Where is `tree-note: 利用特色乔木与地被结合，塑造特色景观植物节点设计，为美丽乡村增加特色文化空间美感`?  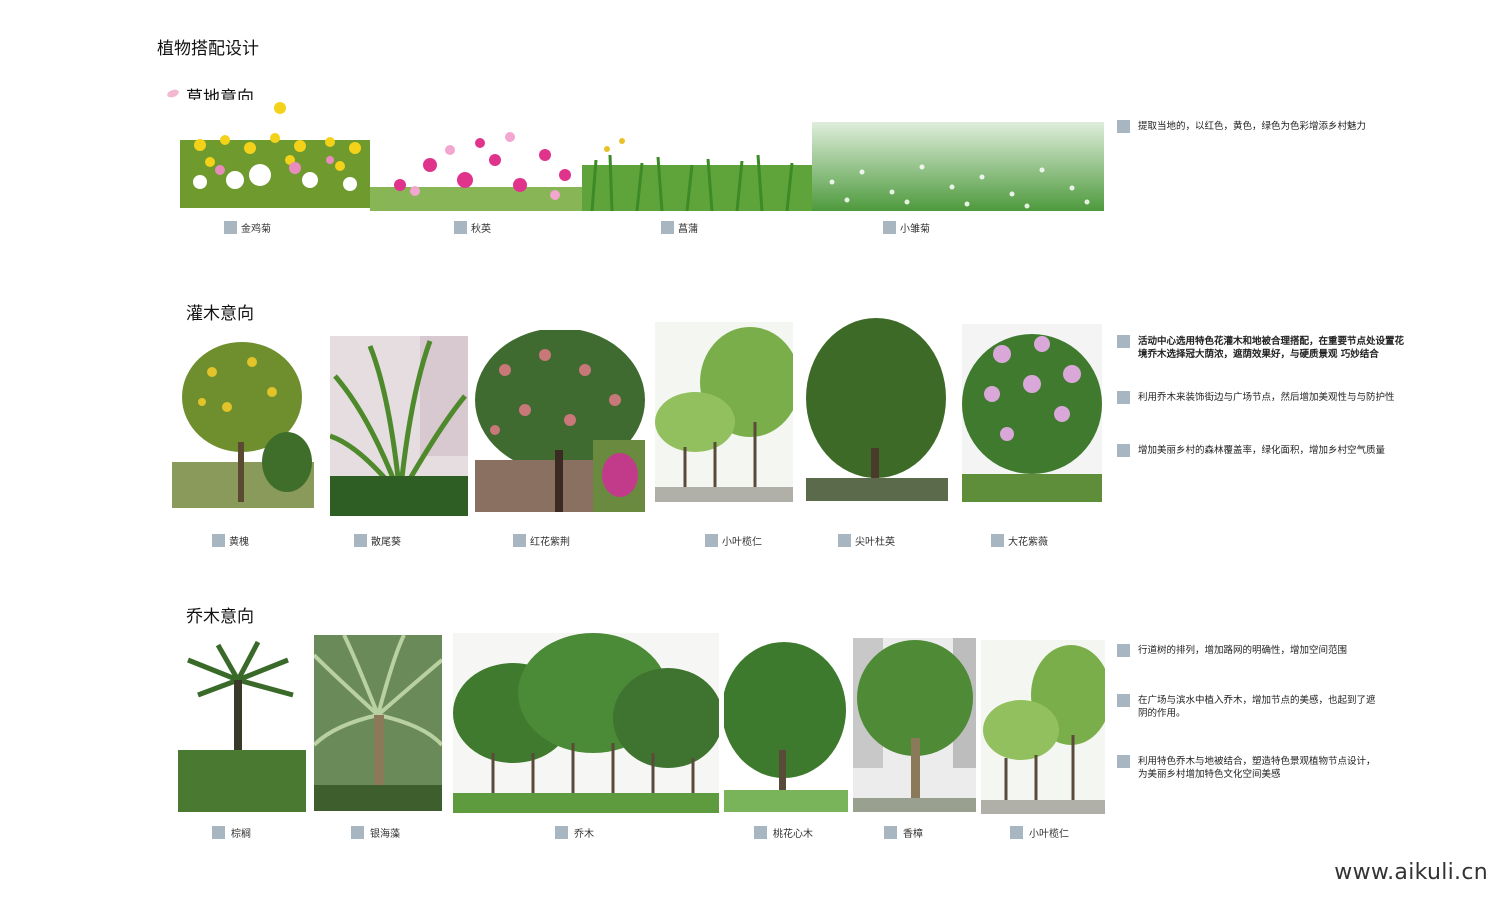
tree-note: 利用特色乔木与地被结合，塑造特色景观植物节点设计，为美丽乡村增加特色文化空间美感 is located at coordinates (1247, 768).